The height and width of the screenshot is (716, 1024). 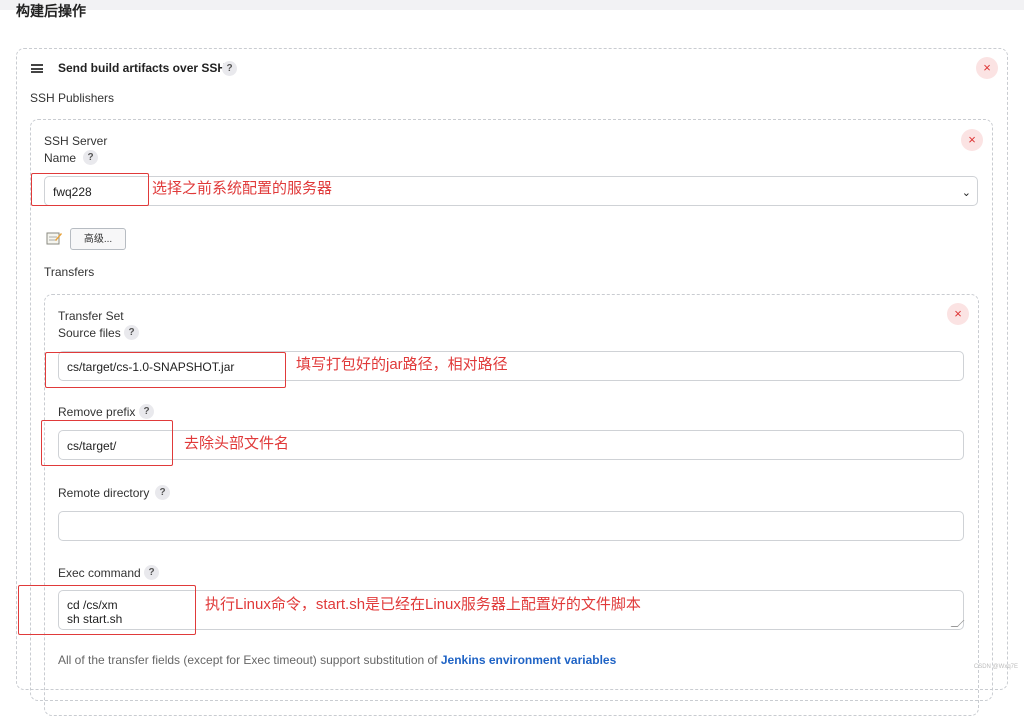 What do you see at coordinates (237, 443) in the screenshot?
I see `annotation-prefix: 去除头部文件名` at bounding box center [237, 443].